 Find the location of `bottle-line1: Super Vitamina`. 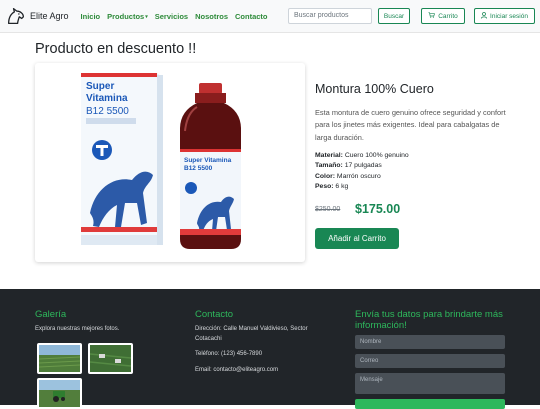

bottle-line1: Super Vitamina is located at coordinates (208, 160).